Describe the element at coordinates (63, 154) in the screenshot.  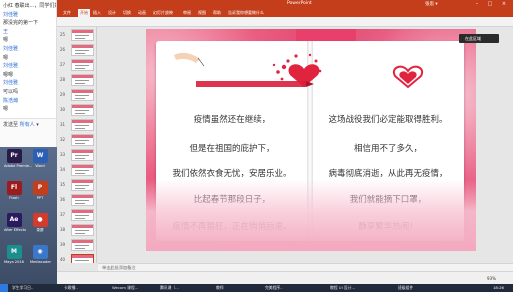
I see `slide-number: 33` at that location.